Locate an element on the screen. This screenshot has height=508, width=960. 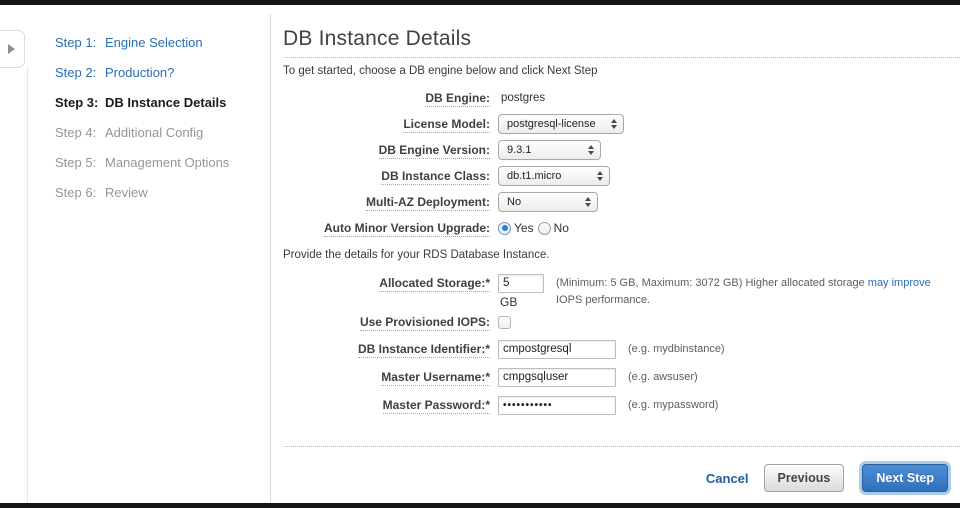
auto-minor-upgrade-row: Auto Minor Version Upgrade: Yes No is located at coordinates (621, 228).